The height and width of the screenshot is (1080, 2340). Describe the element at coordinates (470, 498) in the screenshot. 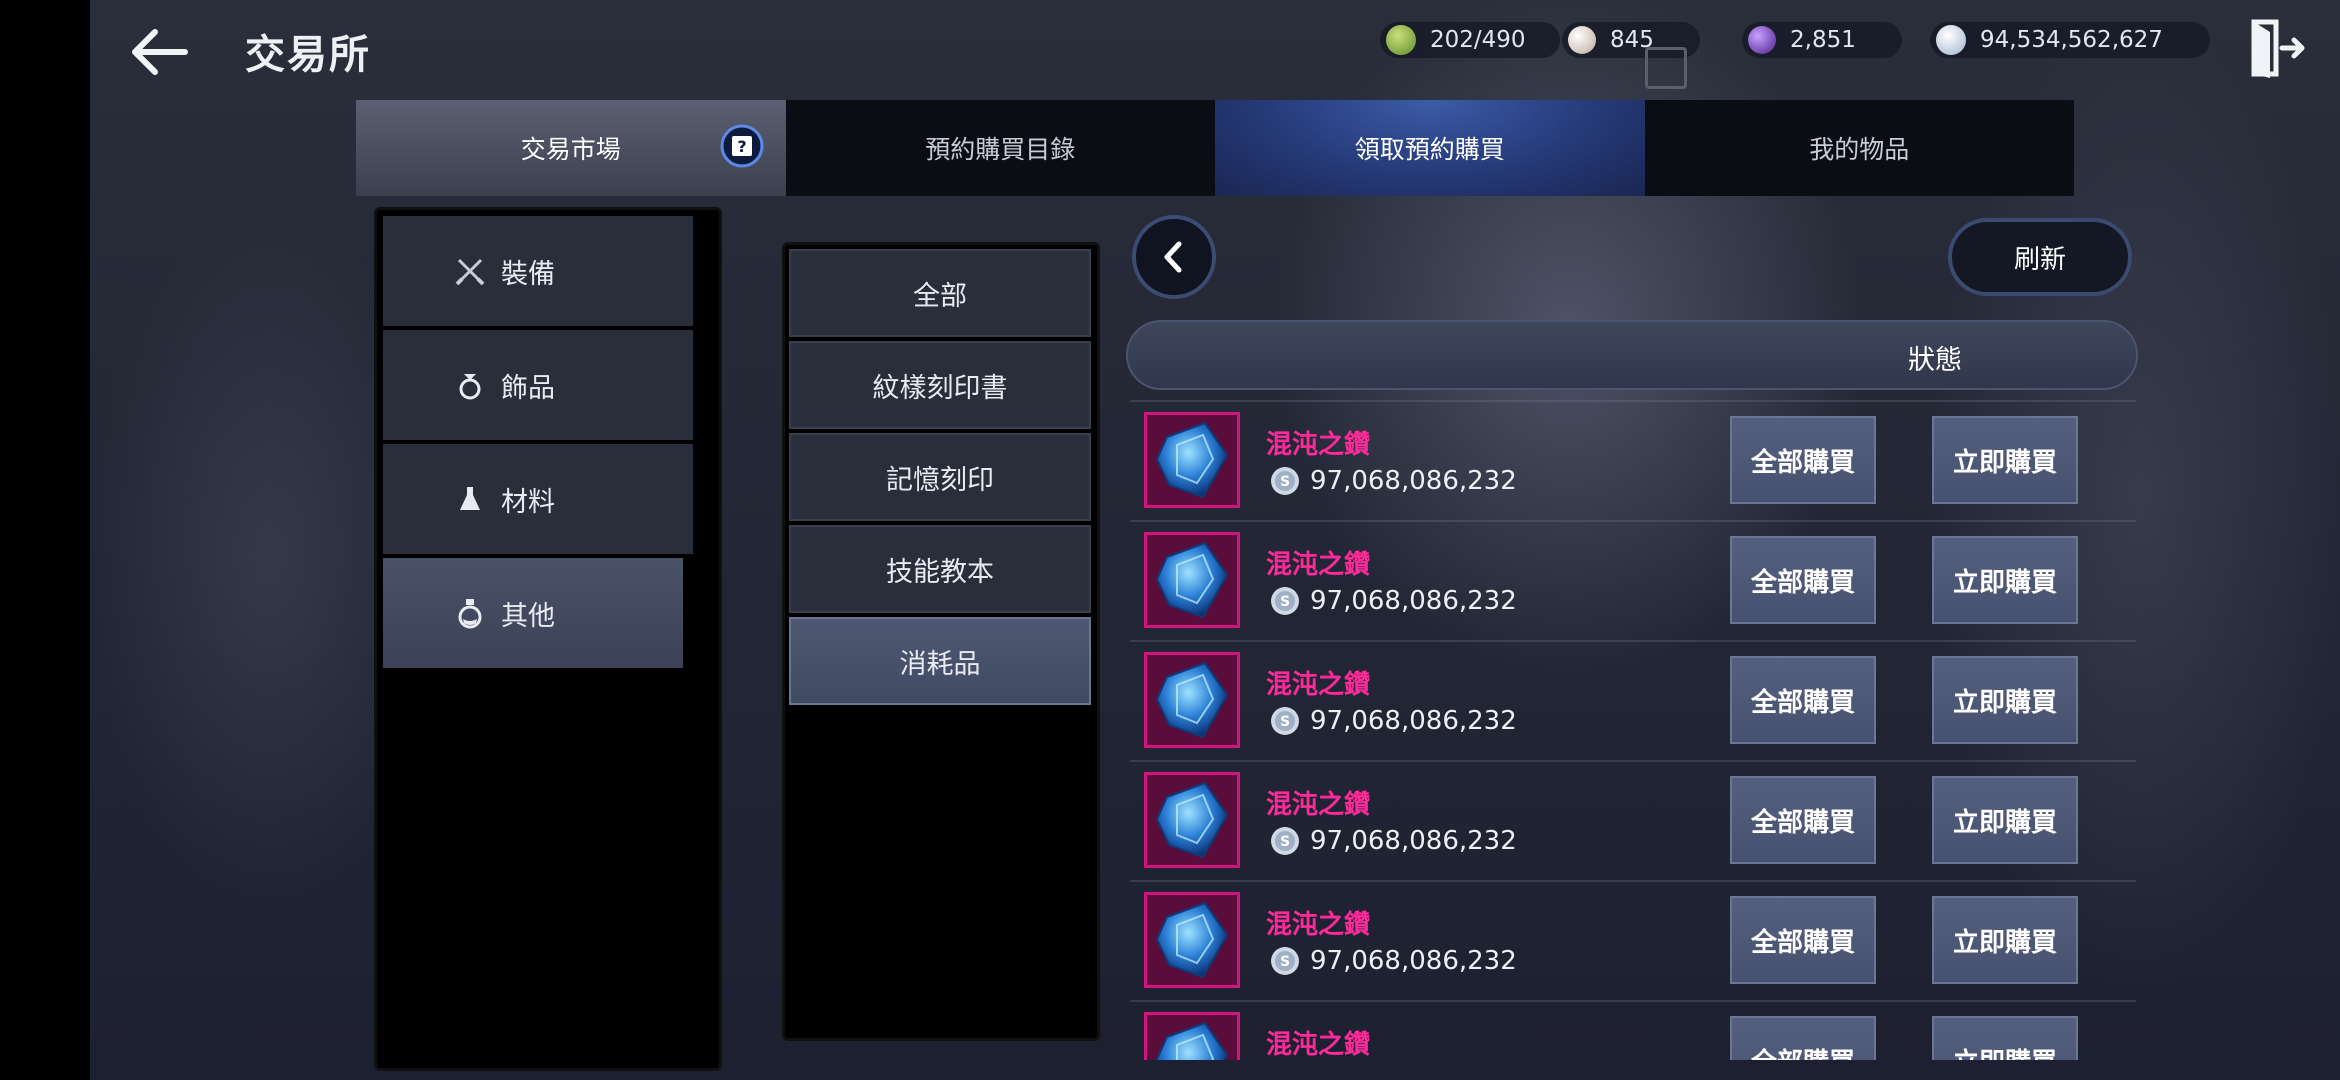

I see `flask-icon` at that location.